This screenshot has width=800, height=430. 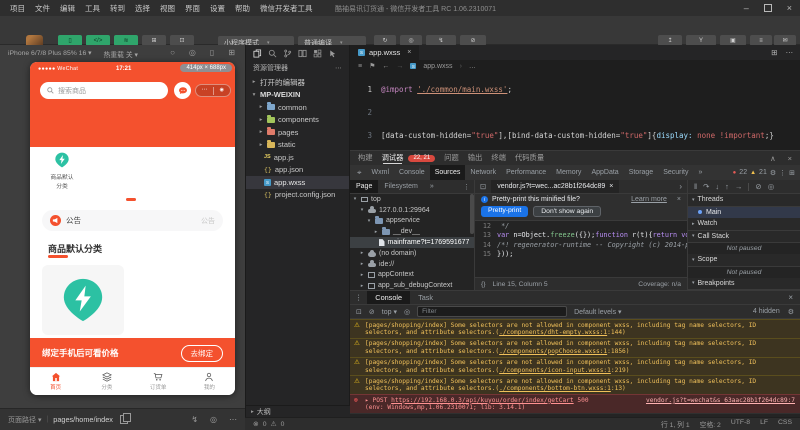 I want to click on tab-terminal: 终端, so click(x=498, y=158).